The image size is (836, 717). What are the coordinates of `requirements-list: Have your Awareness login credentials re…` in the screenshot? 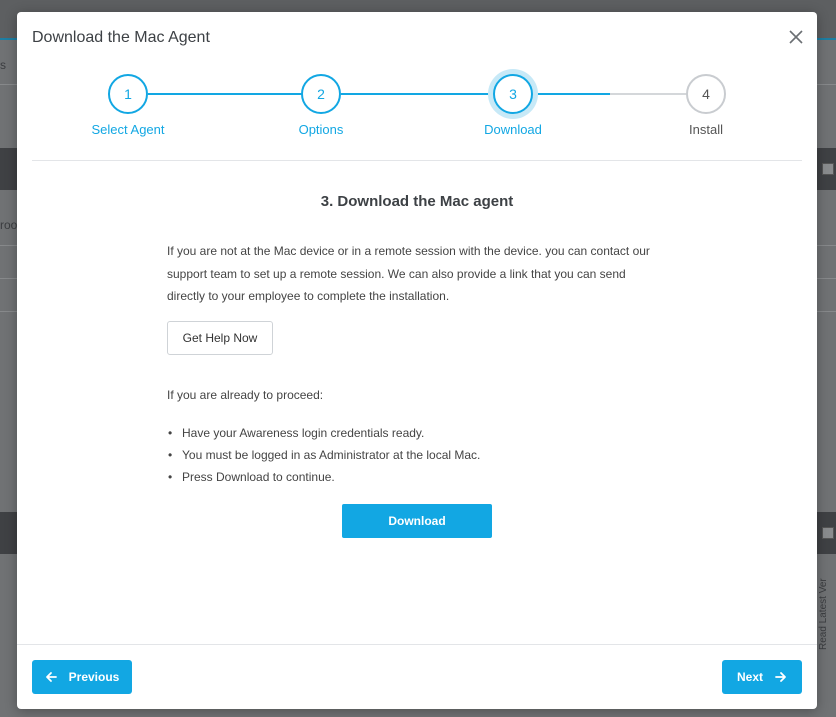 It's located at (323, 455).